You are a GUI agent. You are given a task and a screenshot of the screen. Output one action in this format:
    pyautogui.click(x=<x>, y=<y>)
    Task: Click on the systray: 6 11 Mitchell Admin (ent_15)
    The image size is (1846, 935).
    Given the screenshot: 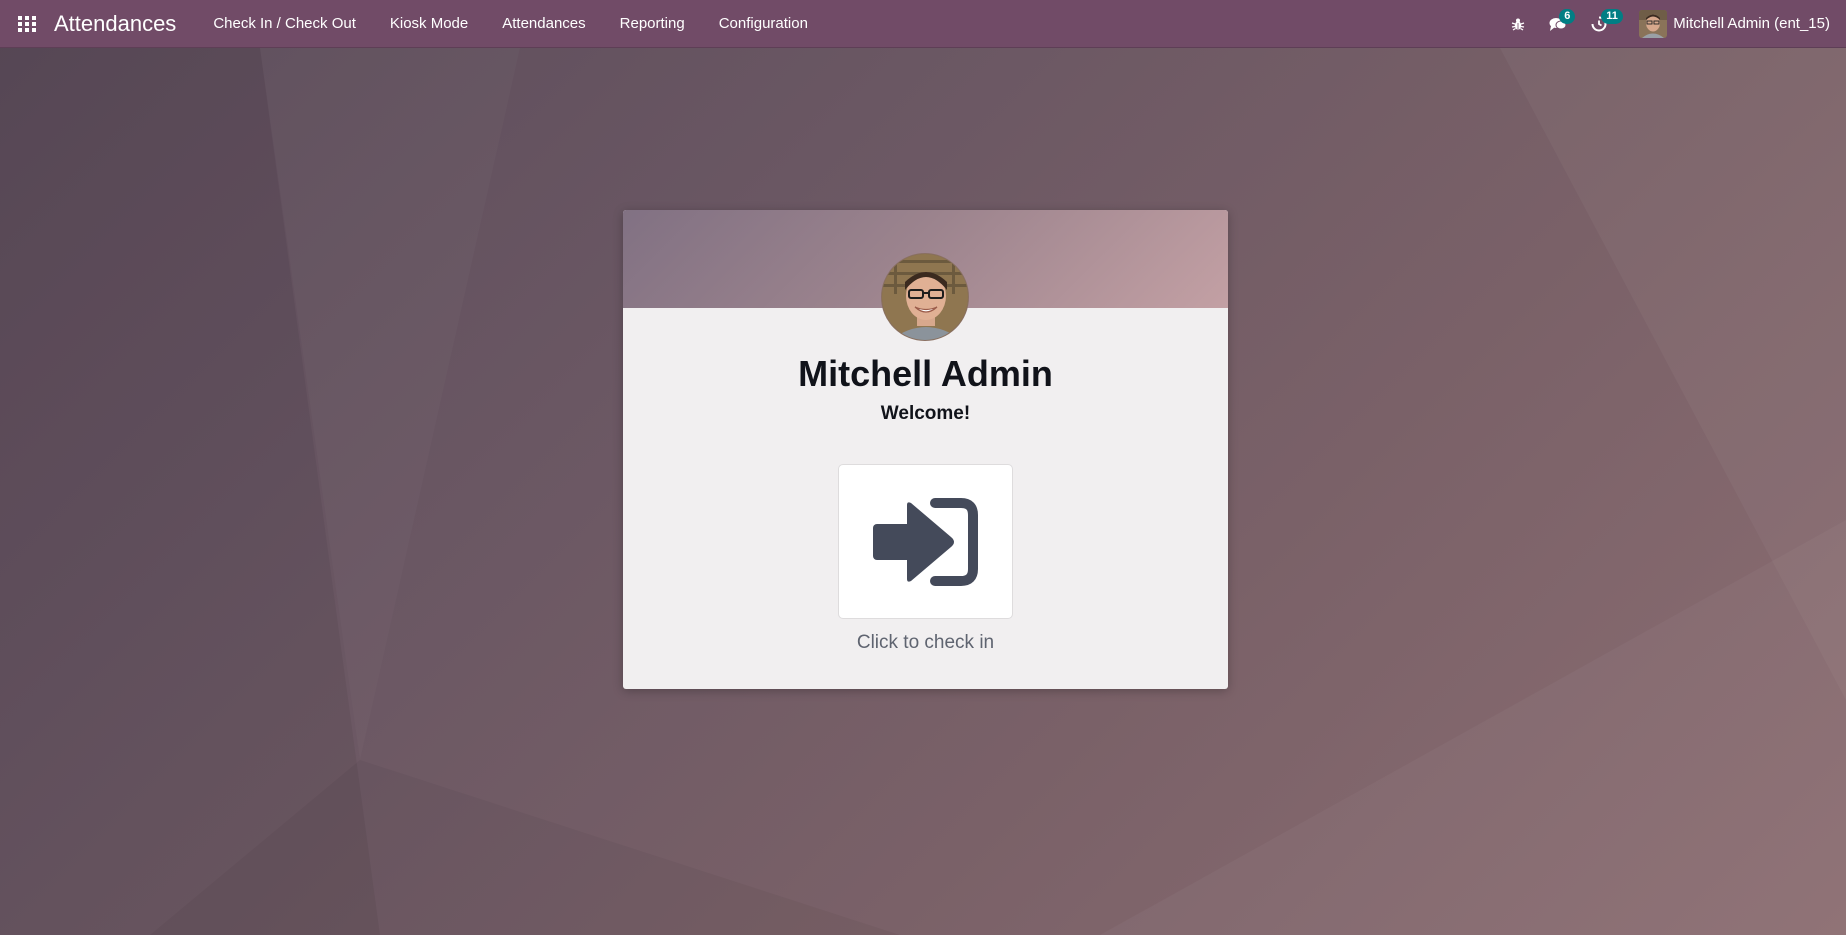 What is the action you would take?
    pyautogui.click(x=1672, y=24)
    